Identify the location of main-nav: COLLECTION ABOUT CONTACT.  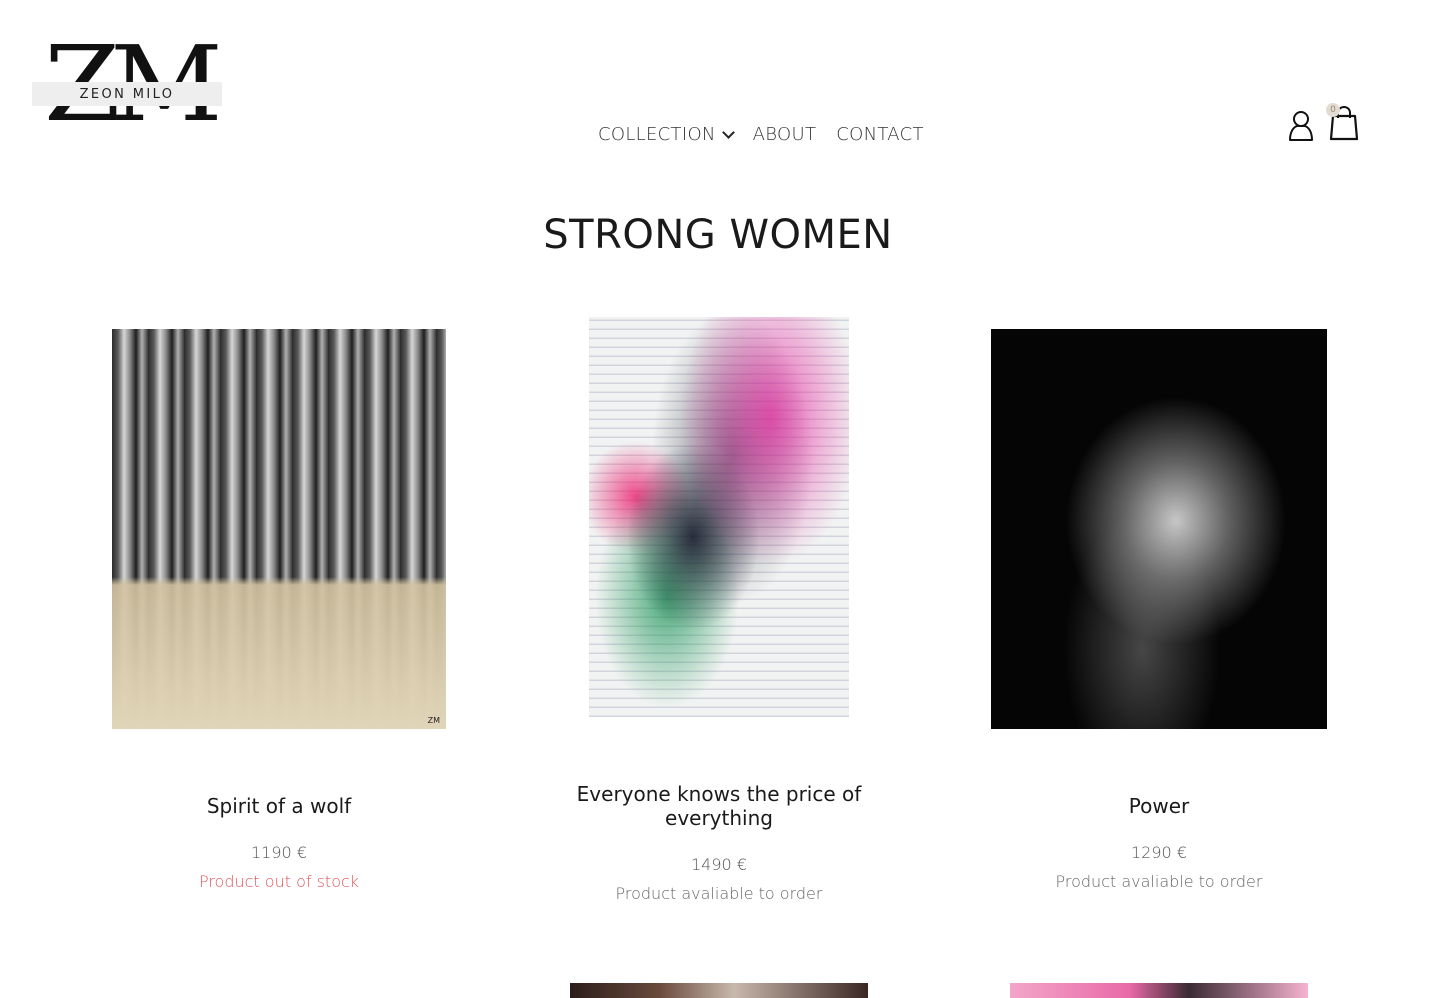
(761, 134).